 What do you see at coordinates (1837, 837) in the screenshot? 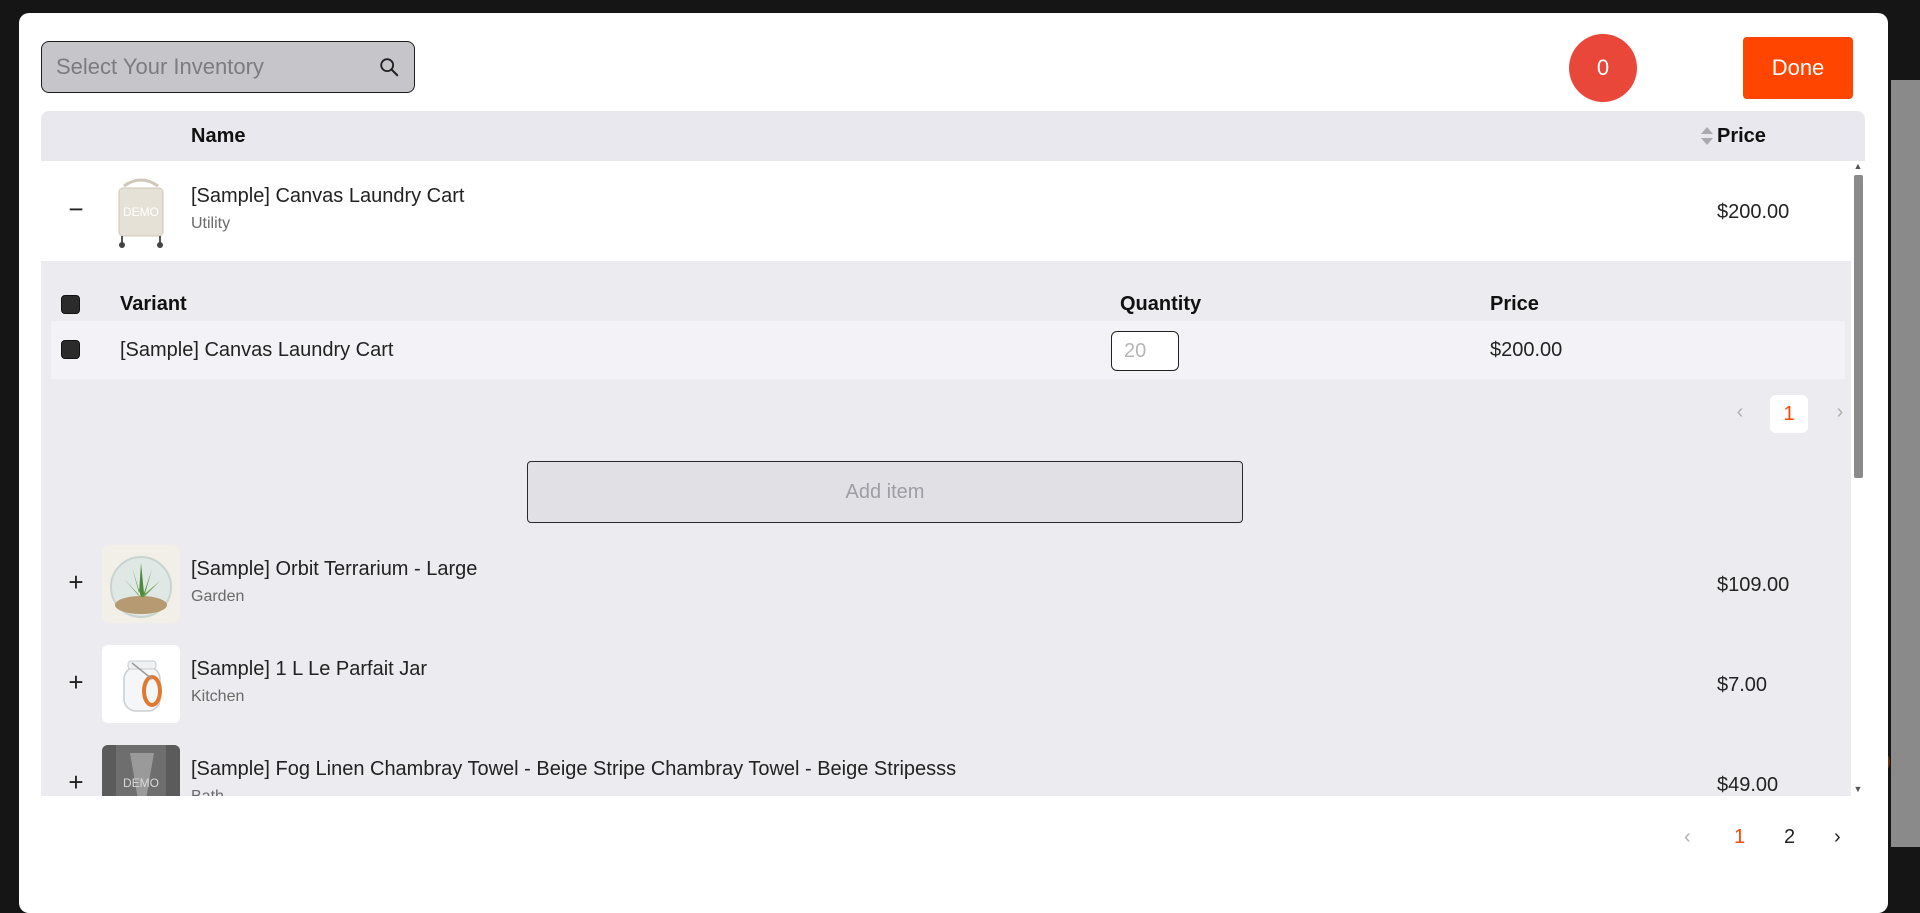
I see `next-page-button: ›` at bounding box center [1837, 837].